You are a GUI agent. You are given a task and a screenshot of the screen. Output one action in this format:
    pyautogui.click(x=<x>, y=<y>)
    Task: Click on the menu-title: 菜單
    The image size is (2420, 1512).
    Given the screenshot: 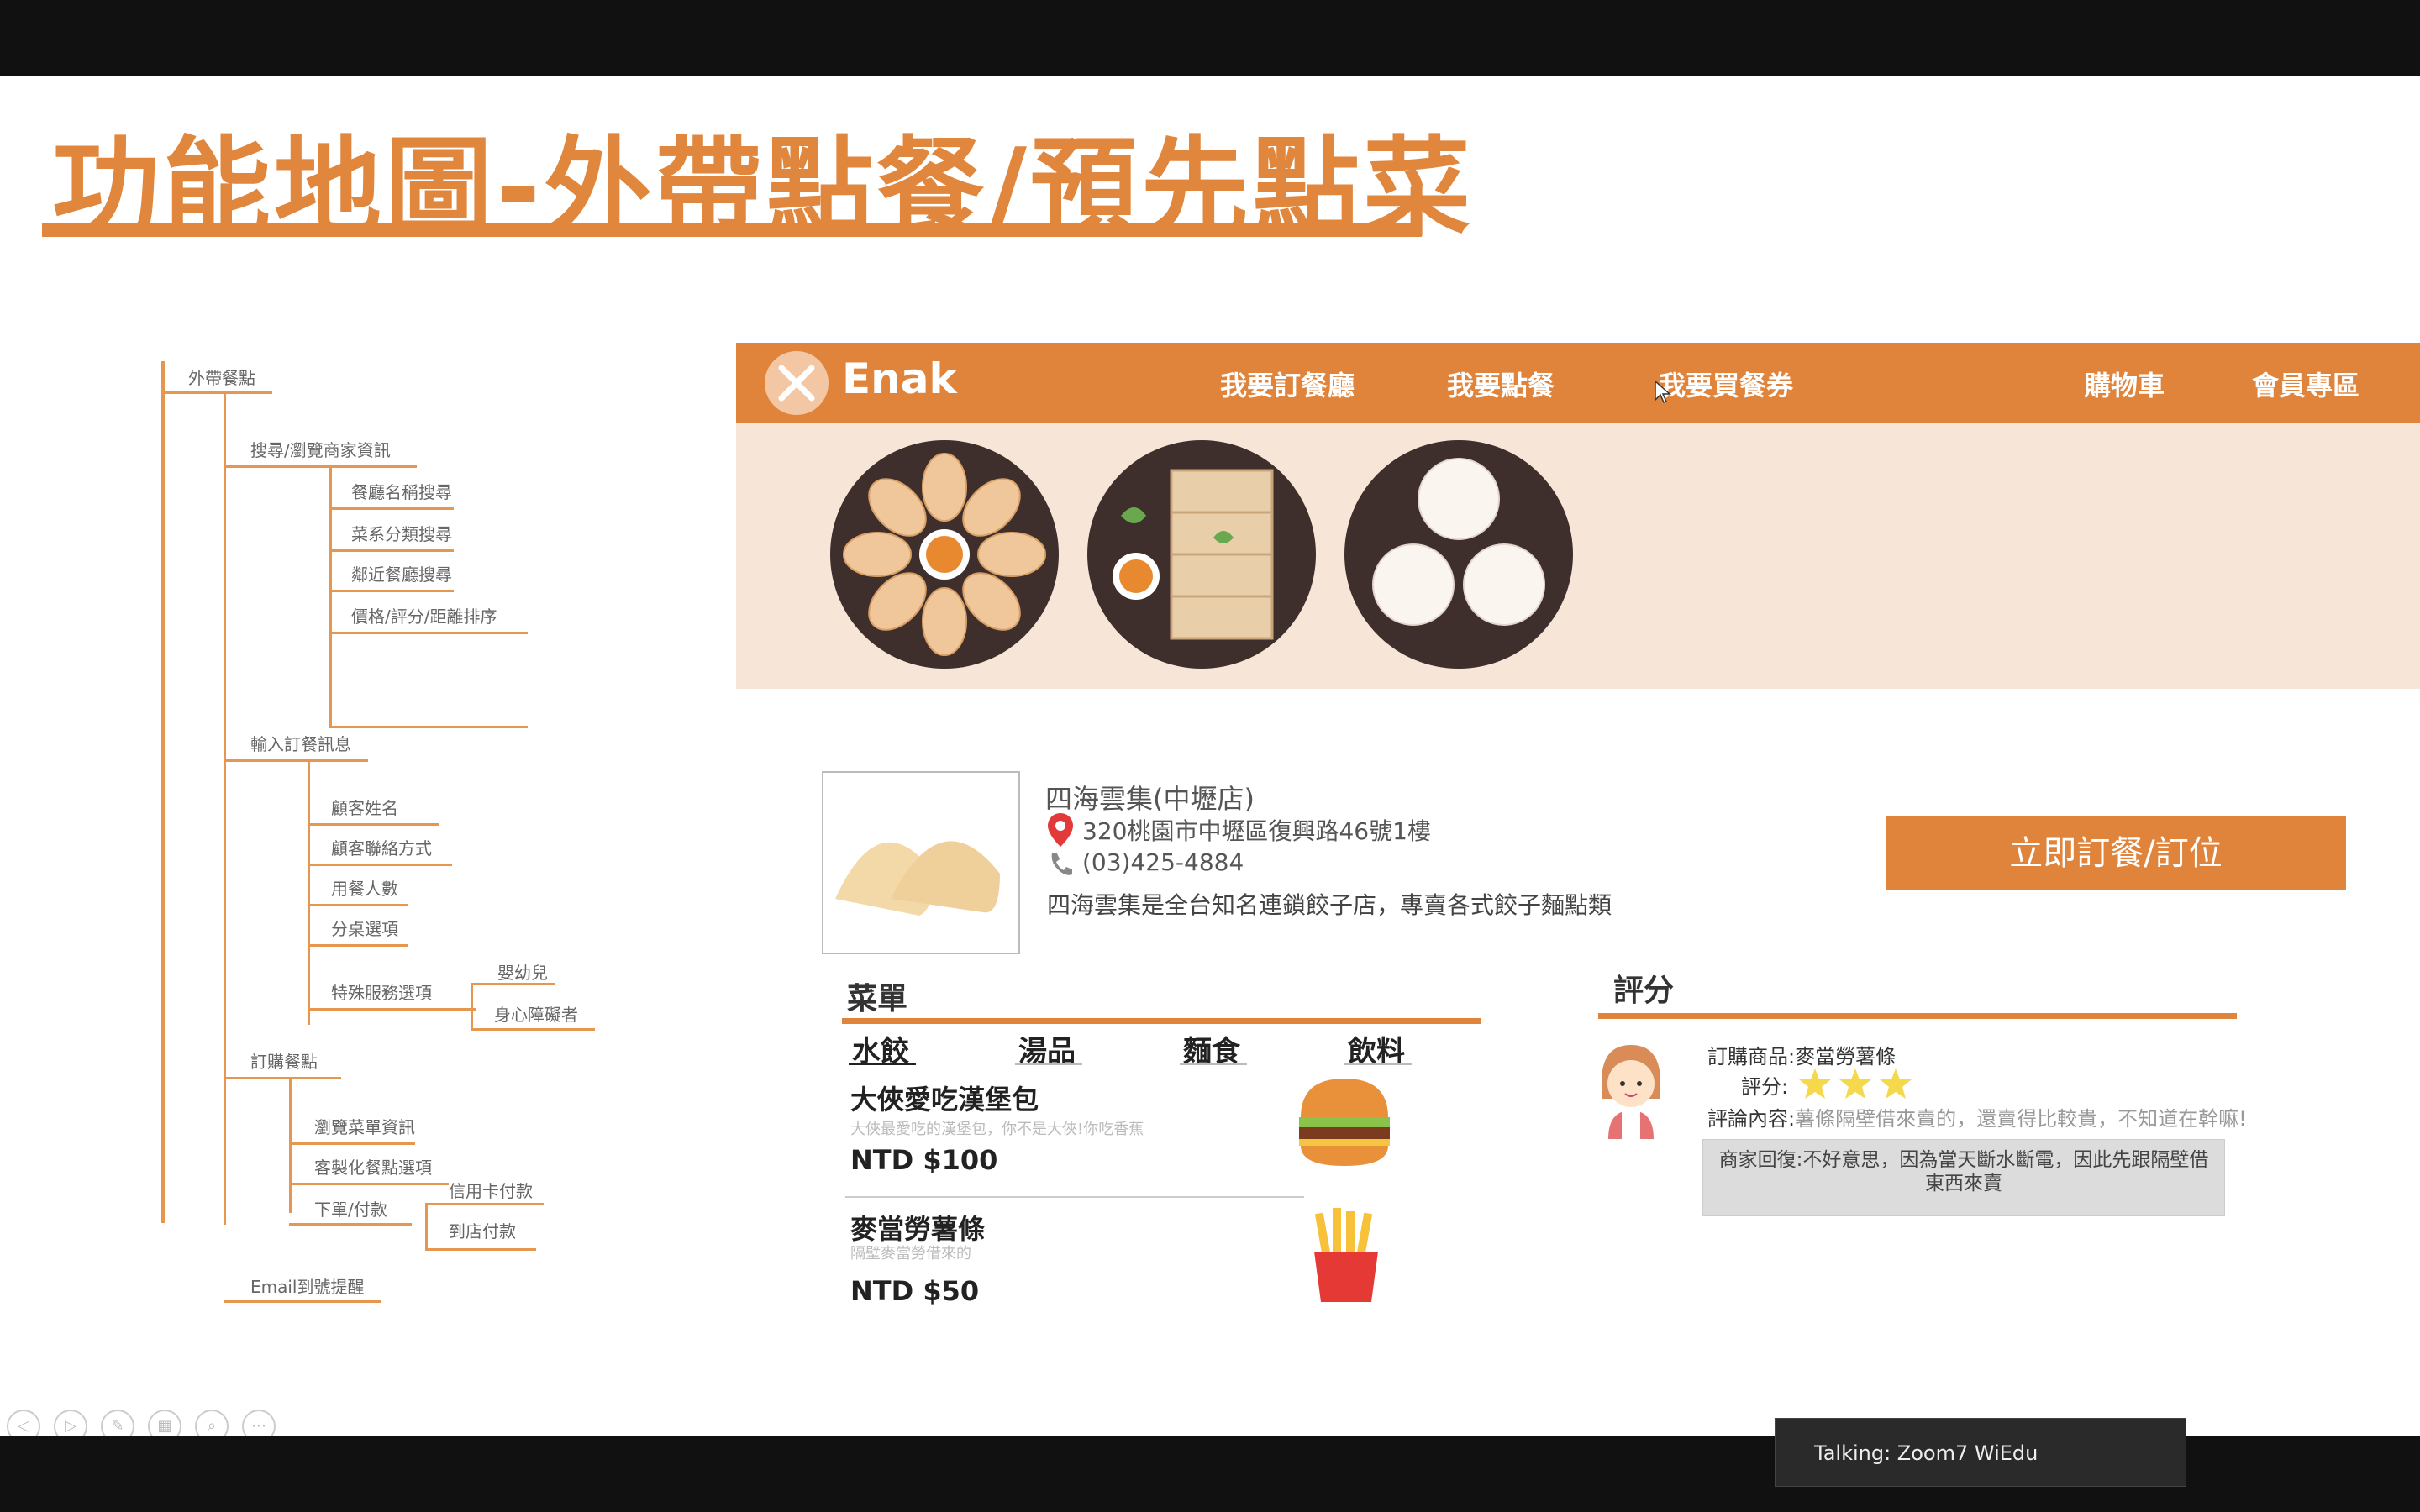 What is the action you would take?
    pyautogui.click(x=877, y=999)
    